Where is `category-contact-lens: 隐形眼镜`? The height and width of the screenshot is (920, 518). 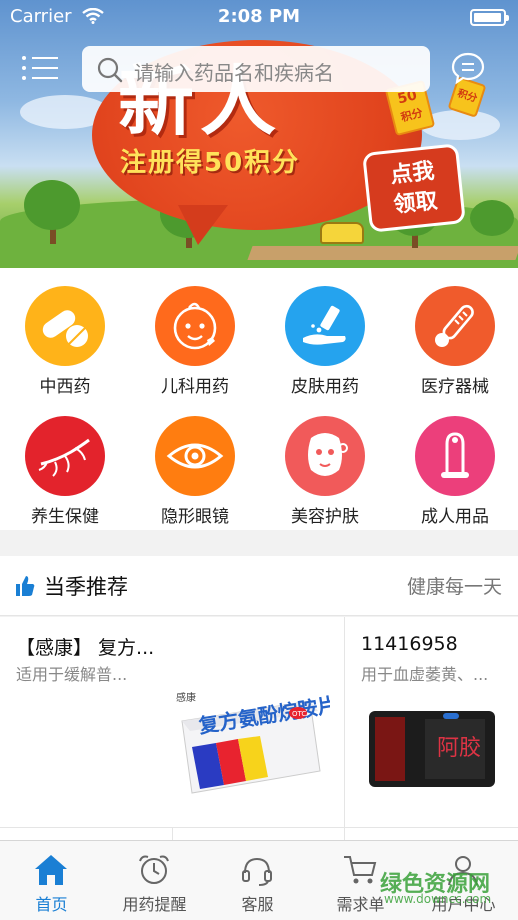
category-contact-lens: 隐形眼镜 is located at coordinates (195, 463).